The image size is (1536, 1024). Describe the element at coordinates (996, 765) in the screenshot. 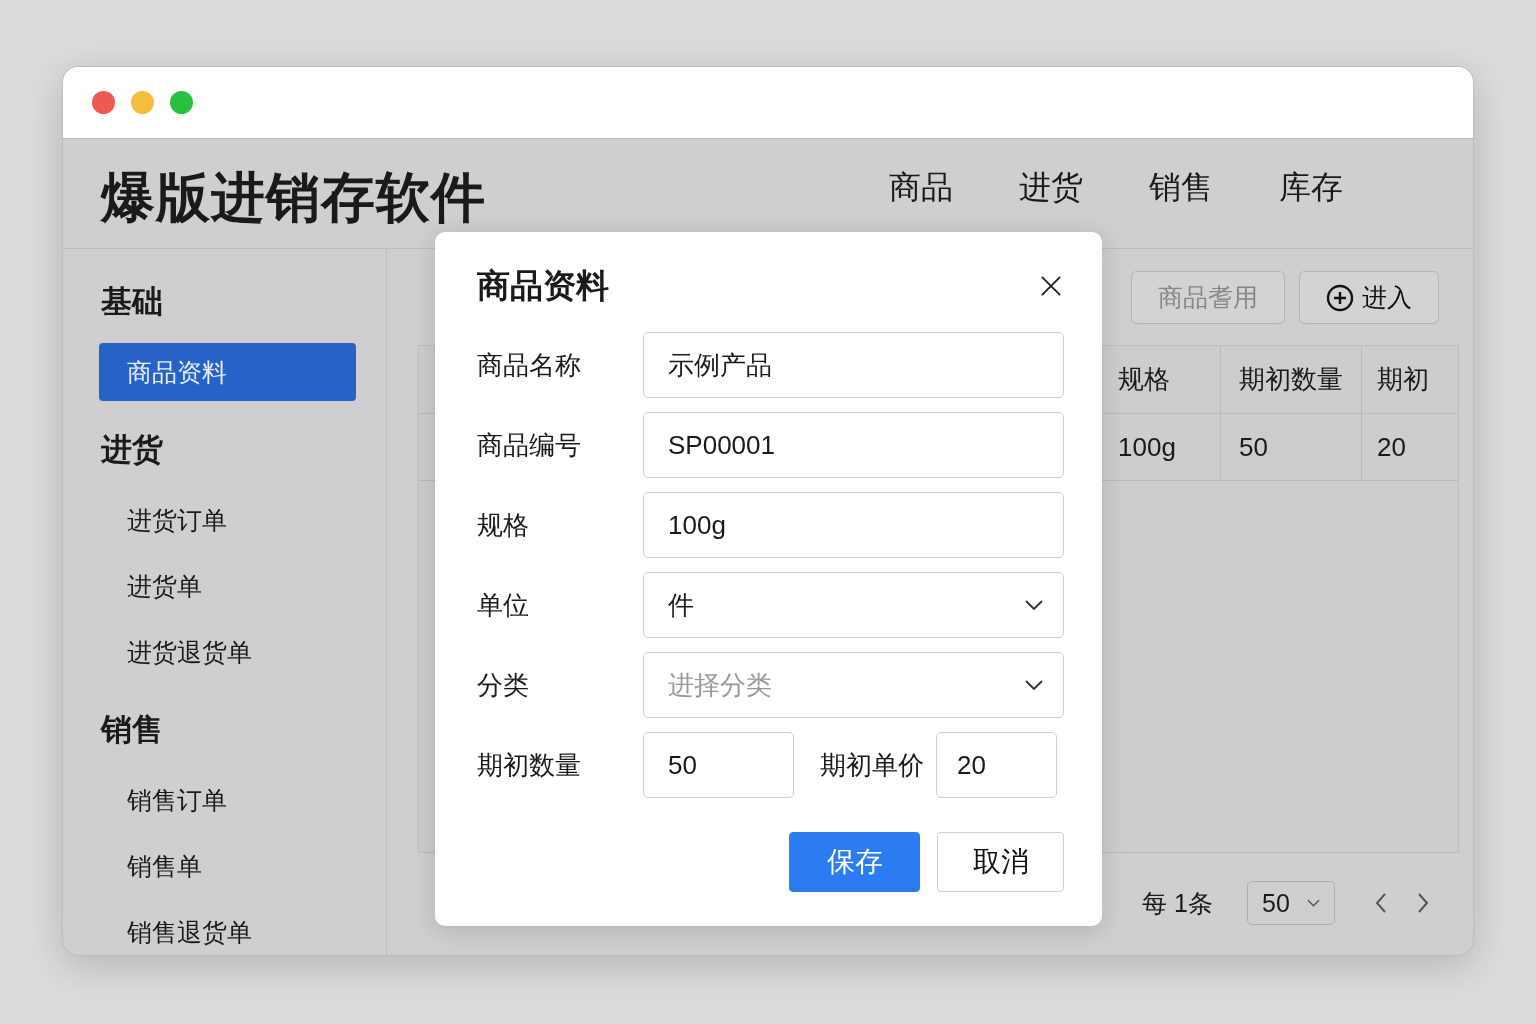

I see `input-field: 20` at that location.